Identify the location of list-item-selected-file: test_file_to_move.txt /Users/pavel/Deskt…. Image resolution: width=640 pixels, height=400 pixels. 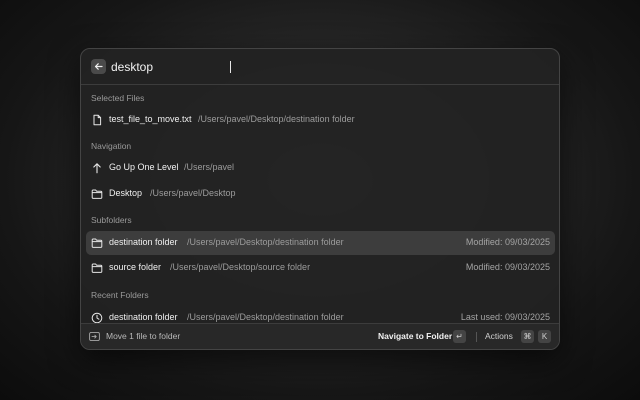
(320, 120).